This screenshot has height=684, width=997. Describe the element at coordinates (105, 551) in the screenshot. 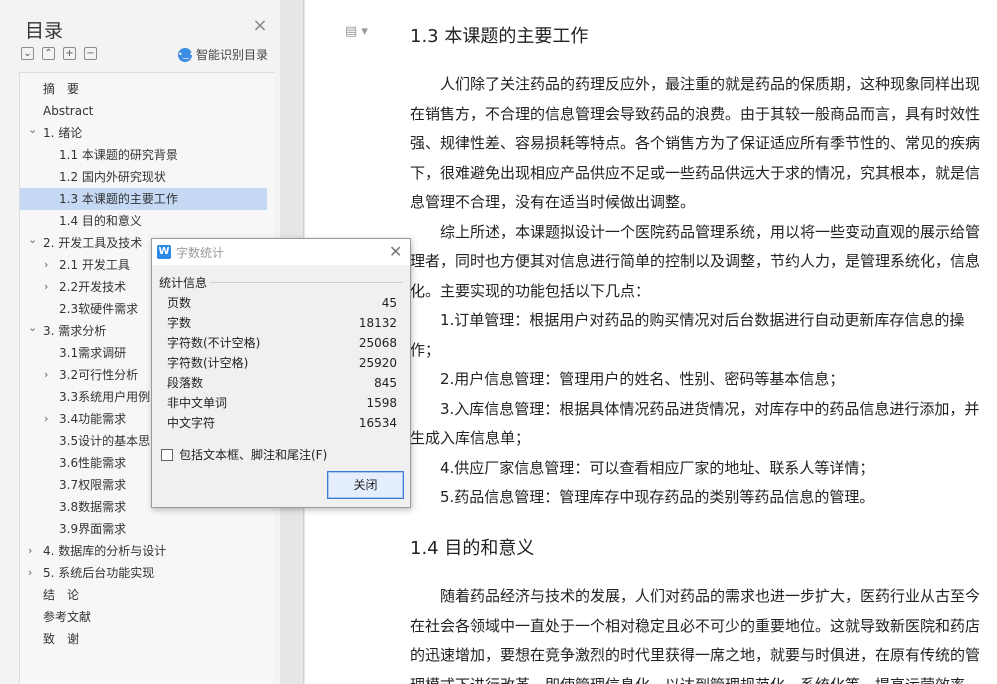

I see `toc-item-label: 4. 数据库的分析与设计` at that location.